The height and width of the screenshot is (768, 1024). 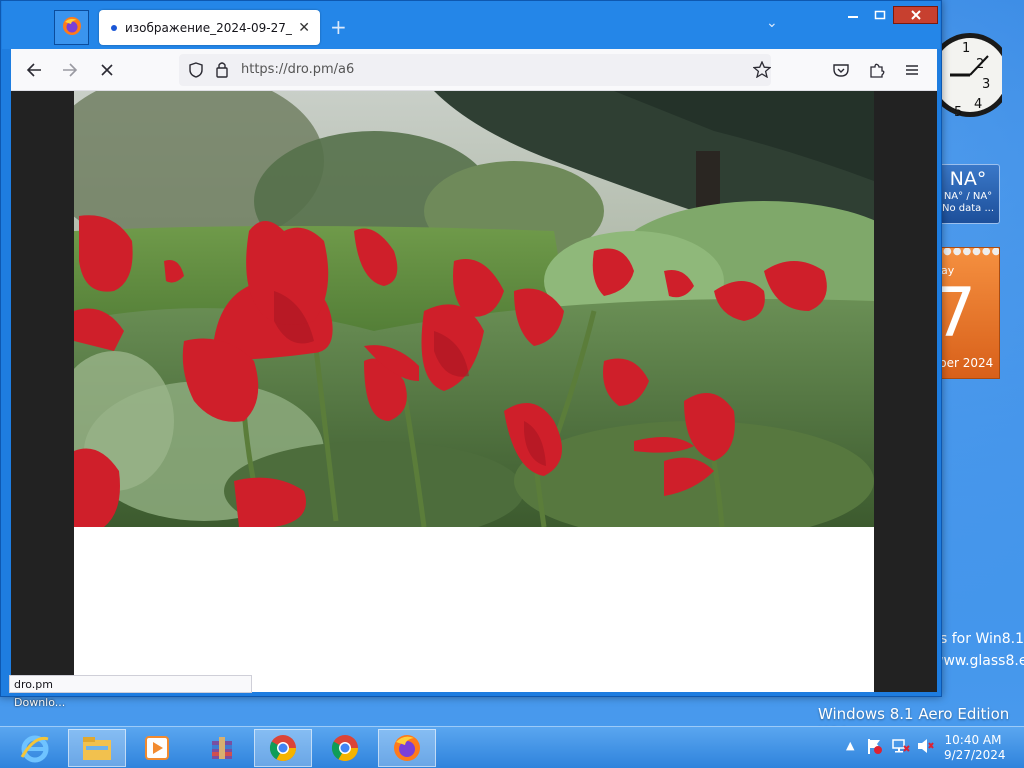 I want to click on speaker-muted-icon, so click(x=925, y=747).